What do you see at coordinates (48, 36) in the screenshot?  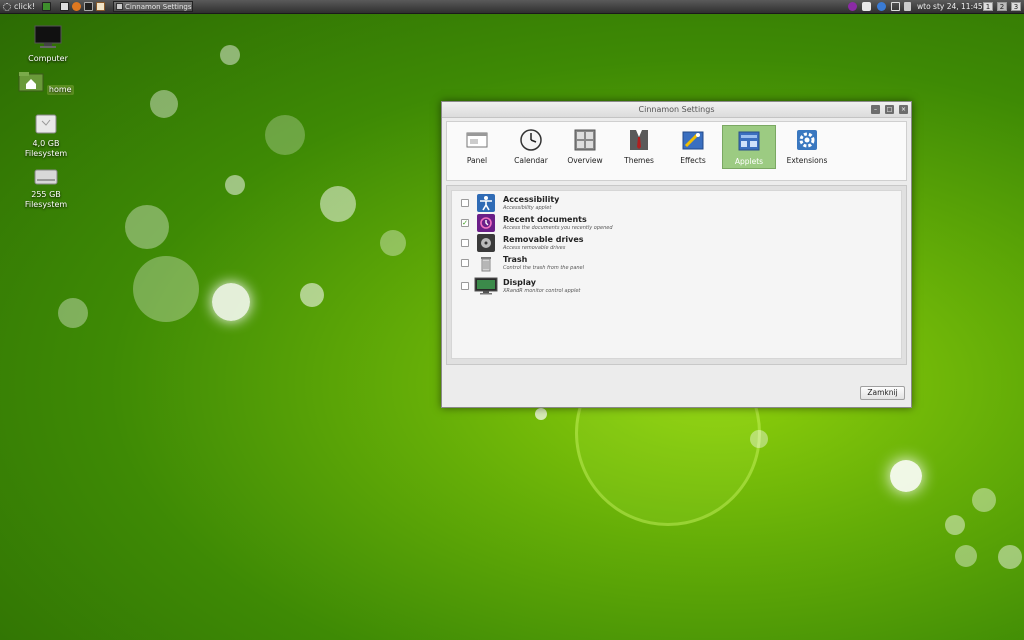 I see `monitor-icon` at bounding box center [48, 36].